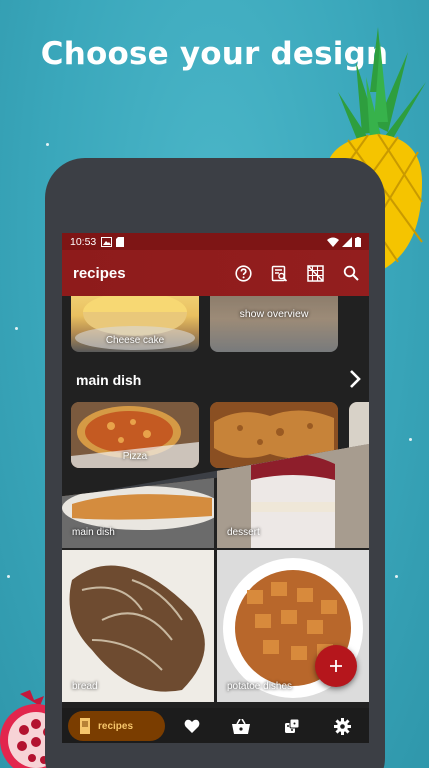  I want to click on status-bar: 10:53, so click(215, 241).